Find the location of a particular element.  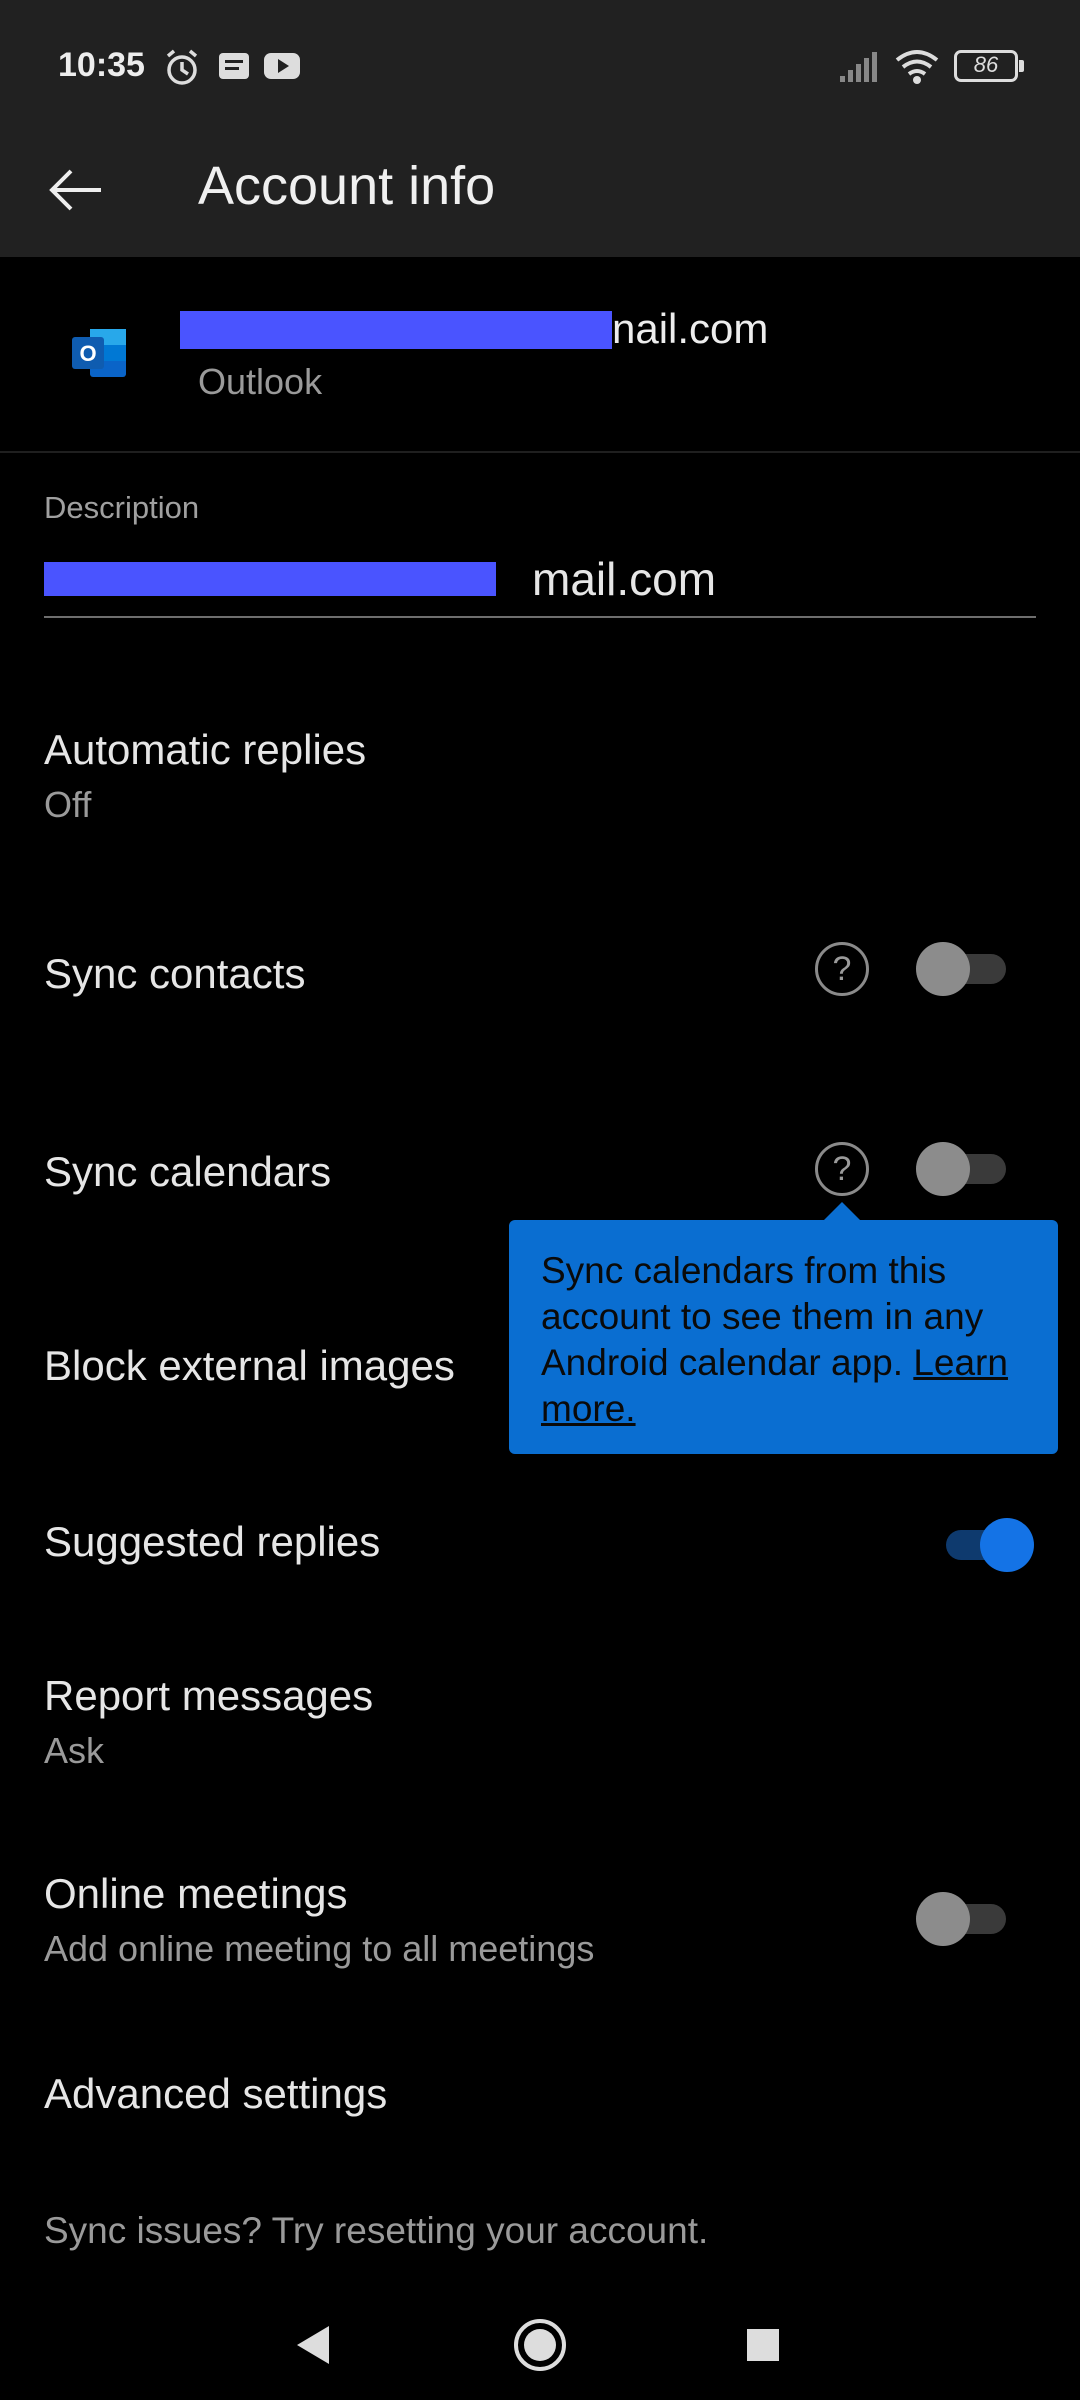

reset-account-link: Sync issues? Try resetting your account. is located at coordinates (376, 2231).